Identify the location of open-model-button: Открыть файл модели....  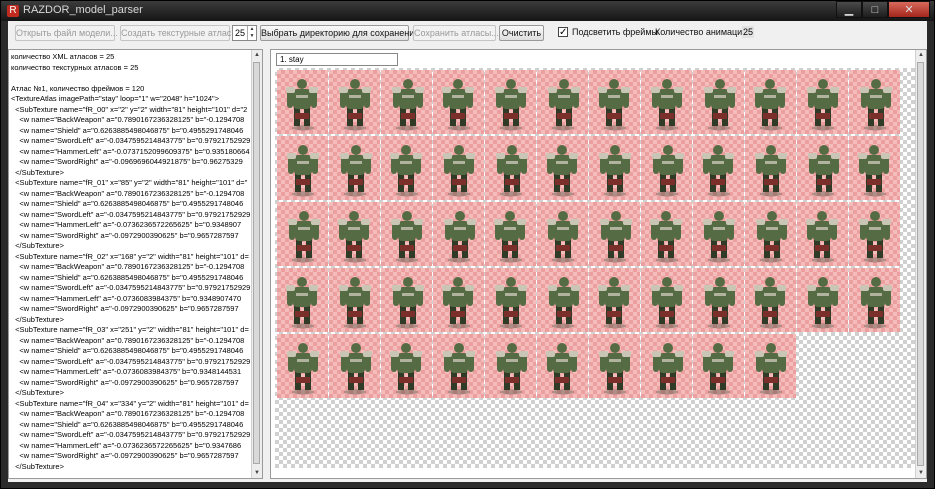
(66, 33).